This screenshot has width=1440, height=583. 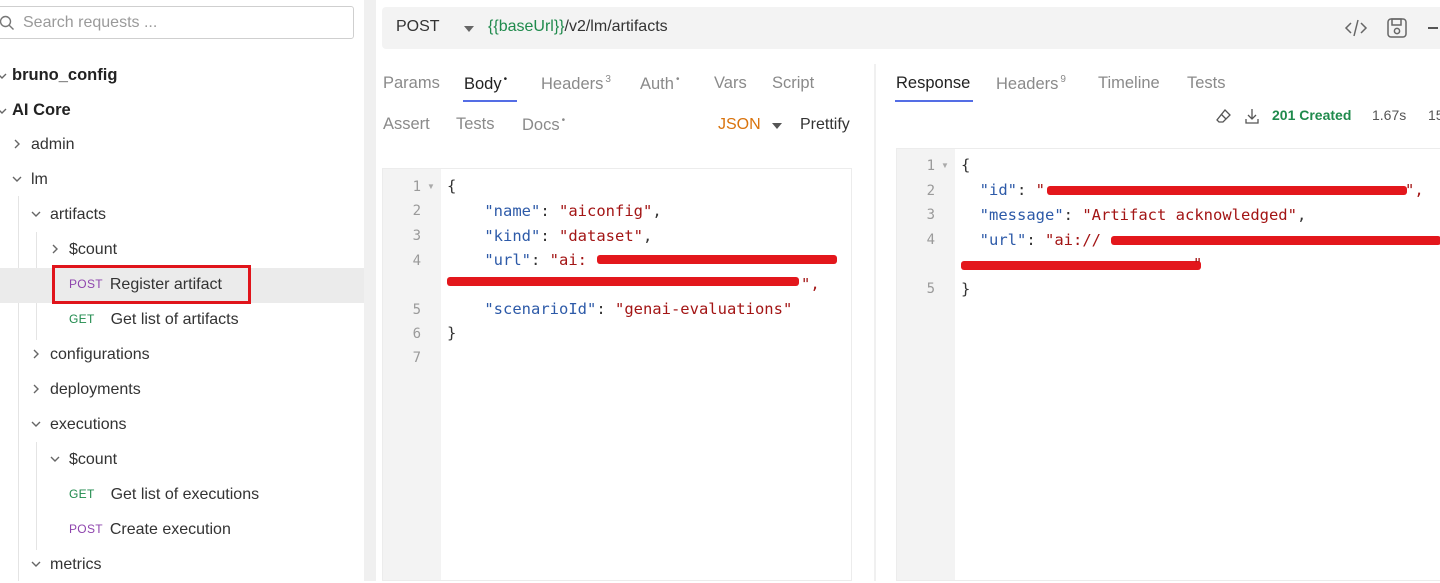 I want to click on json-key: "url", so click(x=1003, y=240).